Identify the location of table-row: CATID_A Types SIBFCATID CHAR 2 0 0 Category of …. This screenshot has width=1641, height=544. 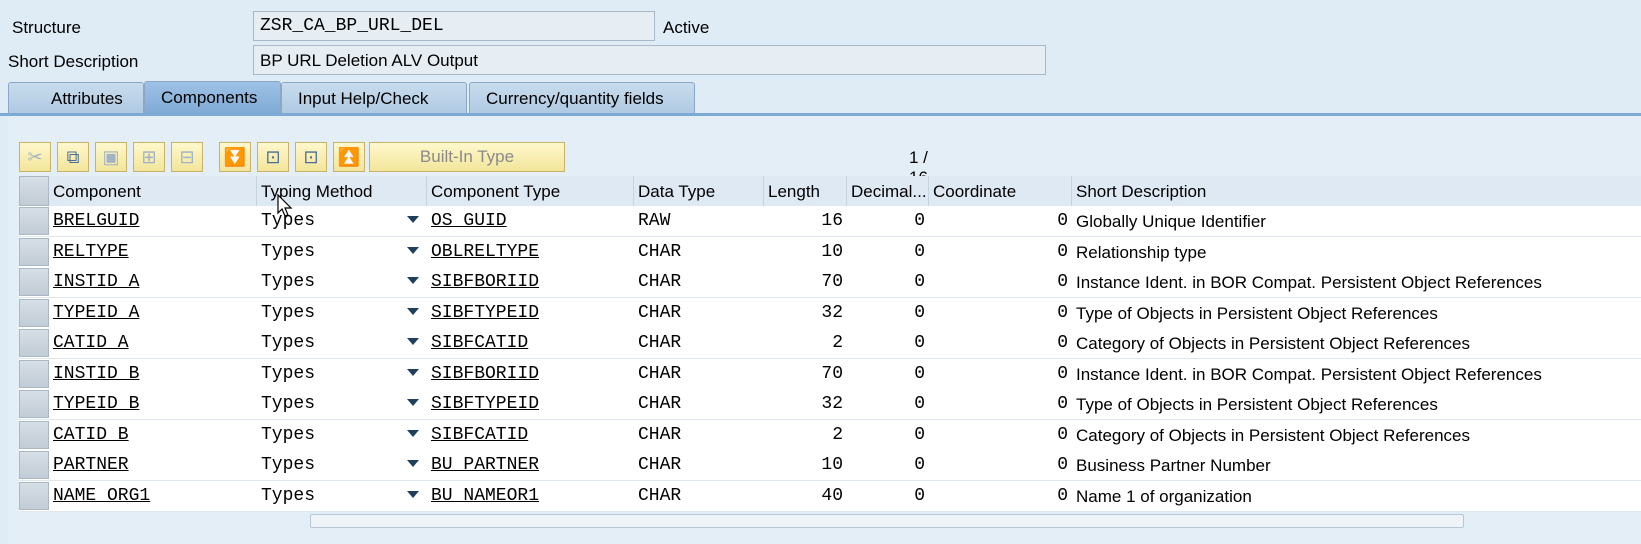
(830, 343).